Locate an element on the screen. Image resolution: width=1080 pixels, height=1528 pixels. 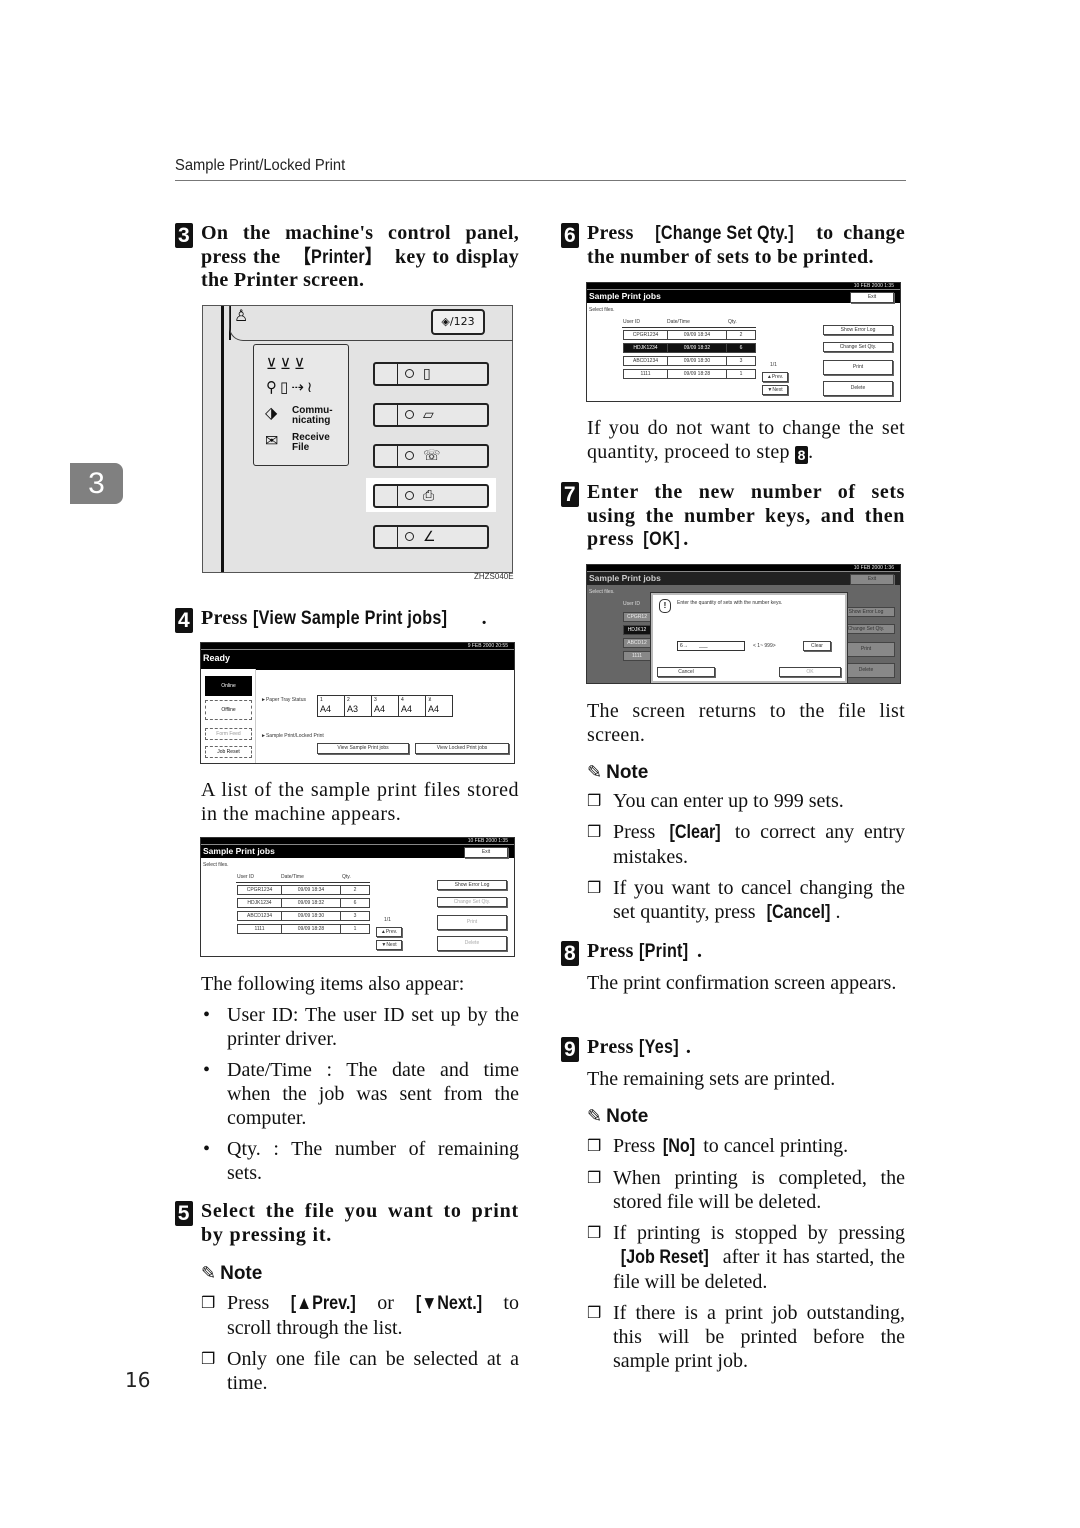
step-number: 9 is located at coordinates (570, 1049).